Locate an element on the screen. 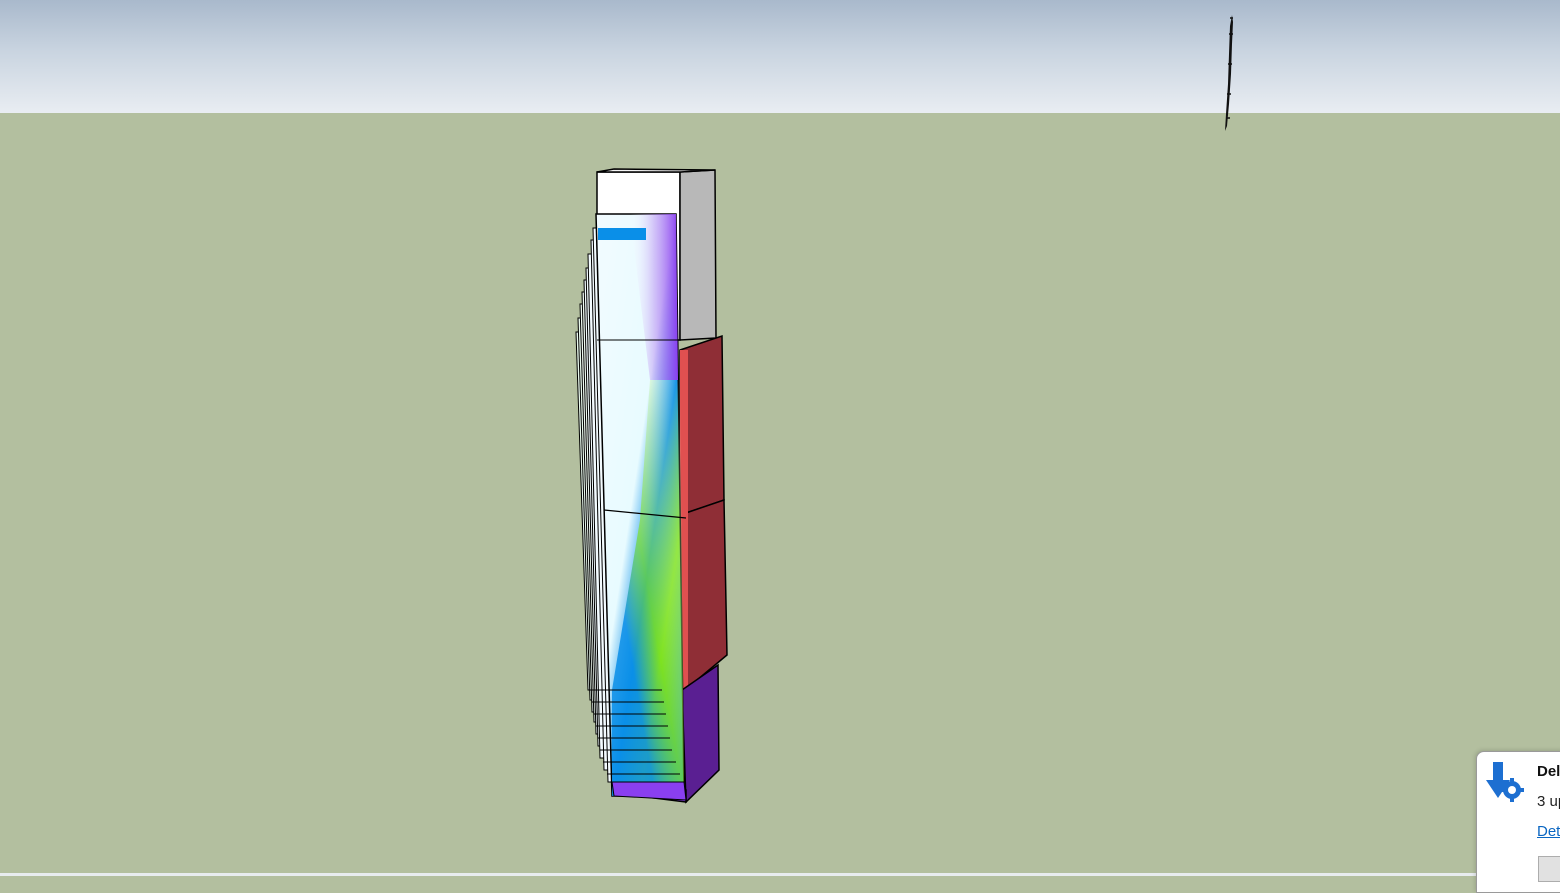 The width and height of the screenshot is (1560, 893). notification-details-link: Det is located at coordinates (1548, 831).